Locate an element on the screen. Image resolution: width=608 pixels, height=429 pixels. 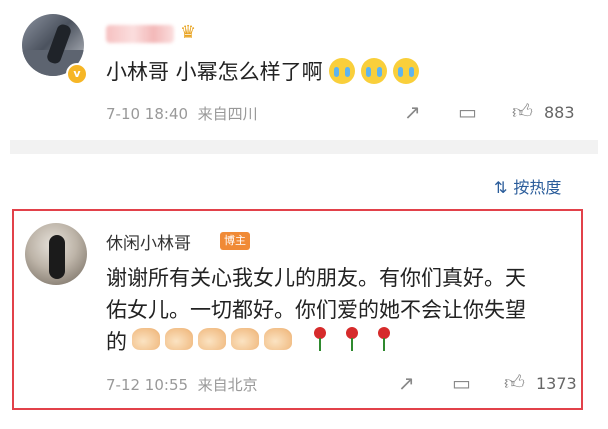
blurred-username is located at coordinates (140, 34).